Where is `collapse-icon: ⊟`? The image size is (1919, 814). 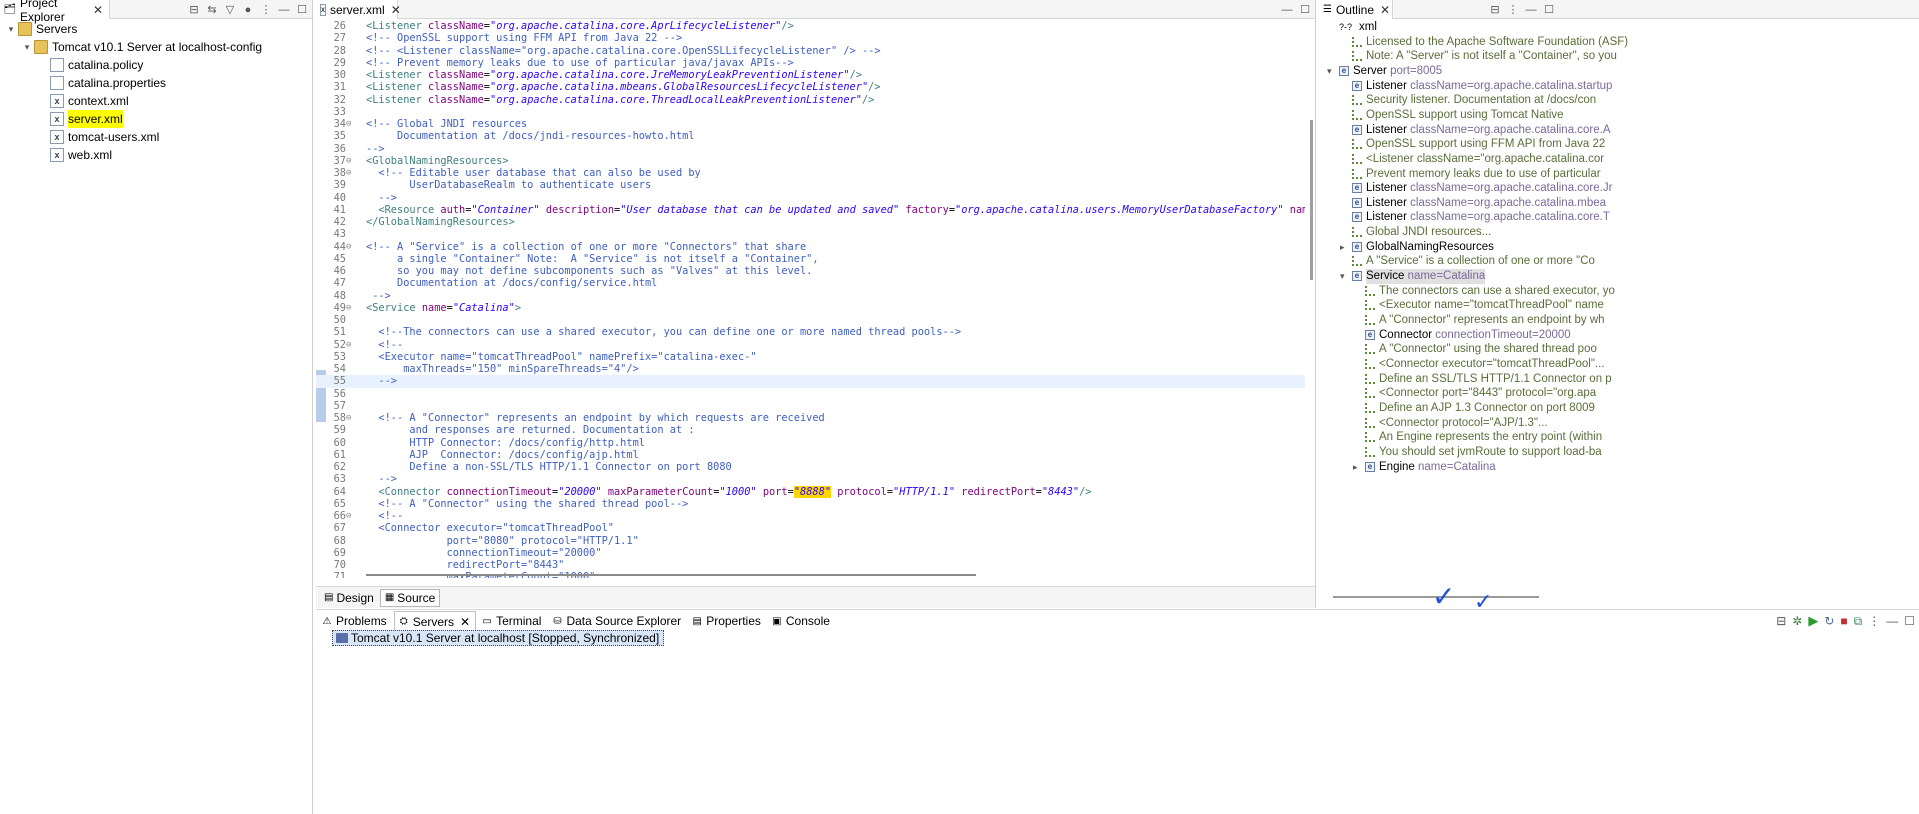
collapse-icon: ⊟ is located at coordinates (1781, 621).